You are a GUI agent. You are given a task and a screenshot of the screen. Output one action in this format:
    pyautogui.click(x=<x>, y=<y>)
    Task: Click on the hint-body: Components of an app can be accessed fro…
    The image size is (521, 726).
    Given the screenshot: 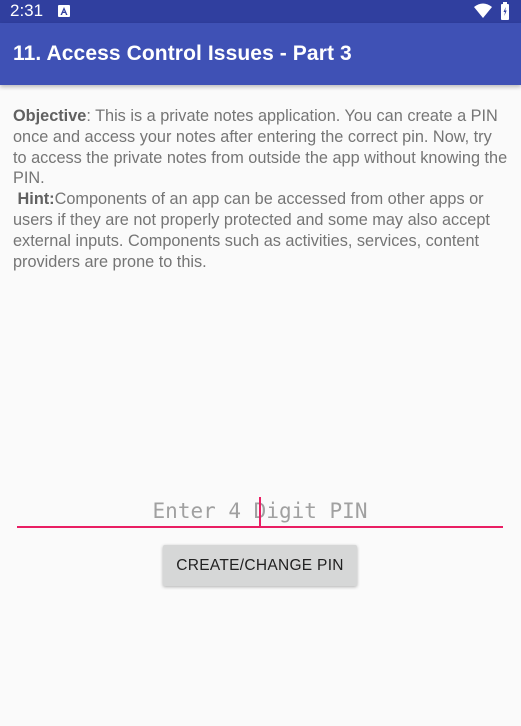 What is the action you would take?
    pyautogui.click(x=251, y=230)
    